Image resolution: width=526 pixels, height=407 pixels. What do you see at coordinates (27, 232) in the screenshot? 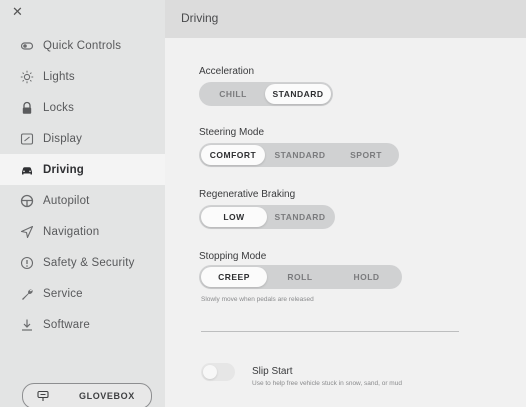
I see `navigation-arrow-icon` at bounding box center [27, 232].